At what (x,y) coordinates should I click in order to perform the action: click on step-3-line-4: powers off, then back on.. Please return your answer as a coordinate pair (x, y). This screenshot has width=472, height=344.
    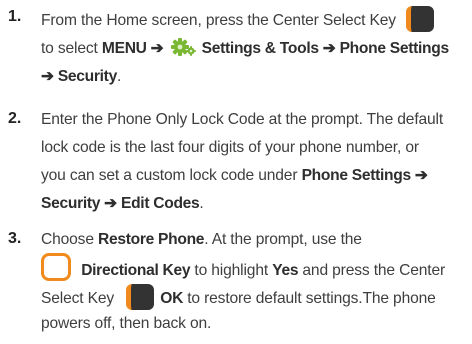
    Looking at the image, I should click on (126, 323).